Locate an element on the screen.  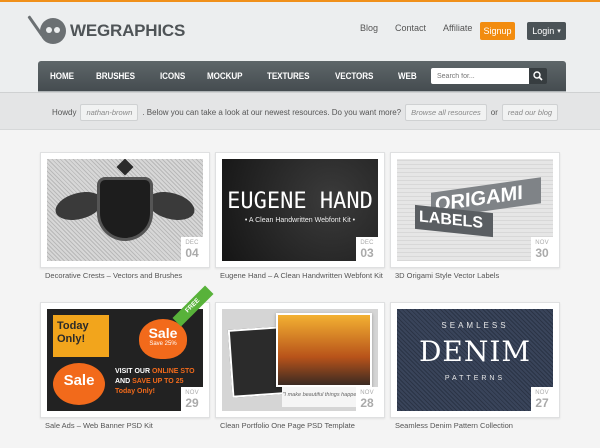
date-badge: DEC 04 is located at coordinates (192, 249).